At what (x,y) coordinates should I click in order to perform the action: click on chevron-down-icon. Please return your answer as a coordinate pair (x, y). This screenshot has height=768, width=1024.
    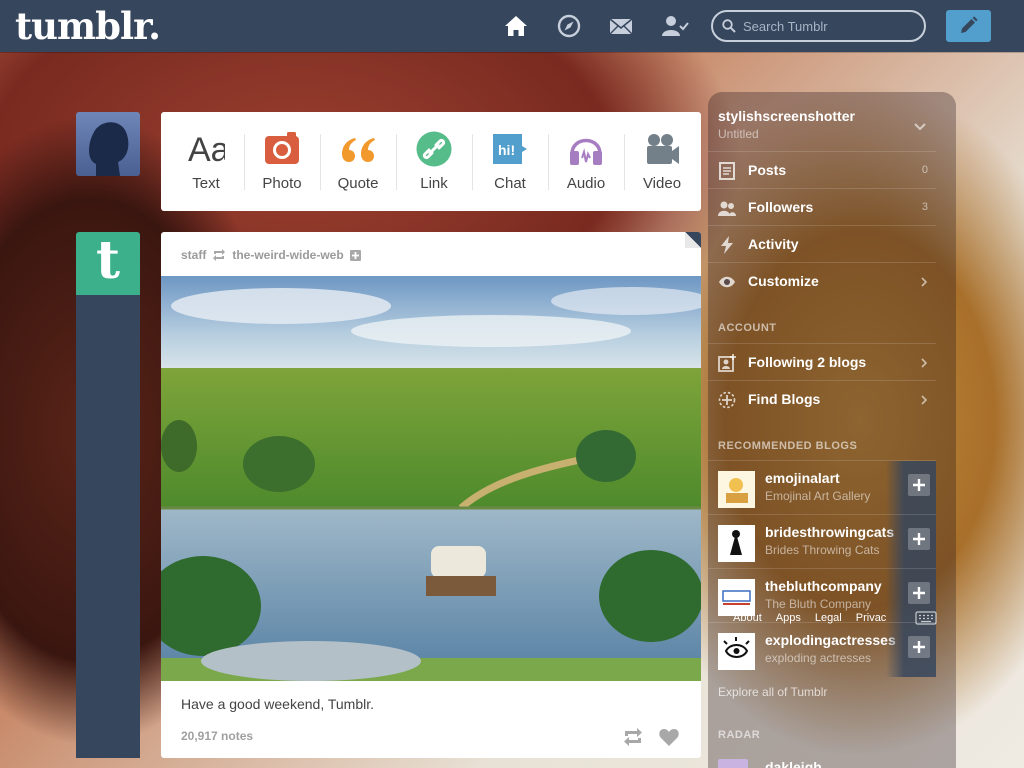
    Looking at the image, I should click on (920, 127).